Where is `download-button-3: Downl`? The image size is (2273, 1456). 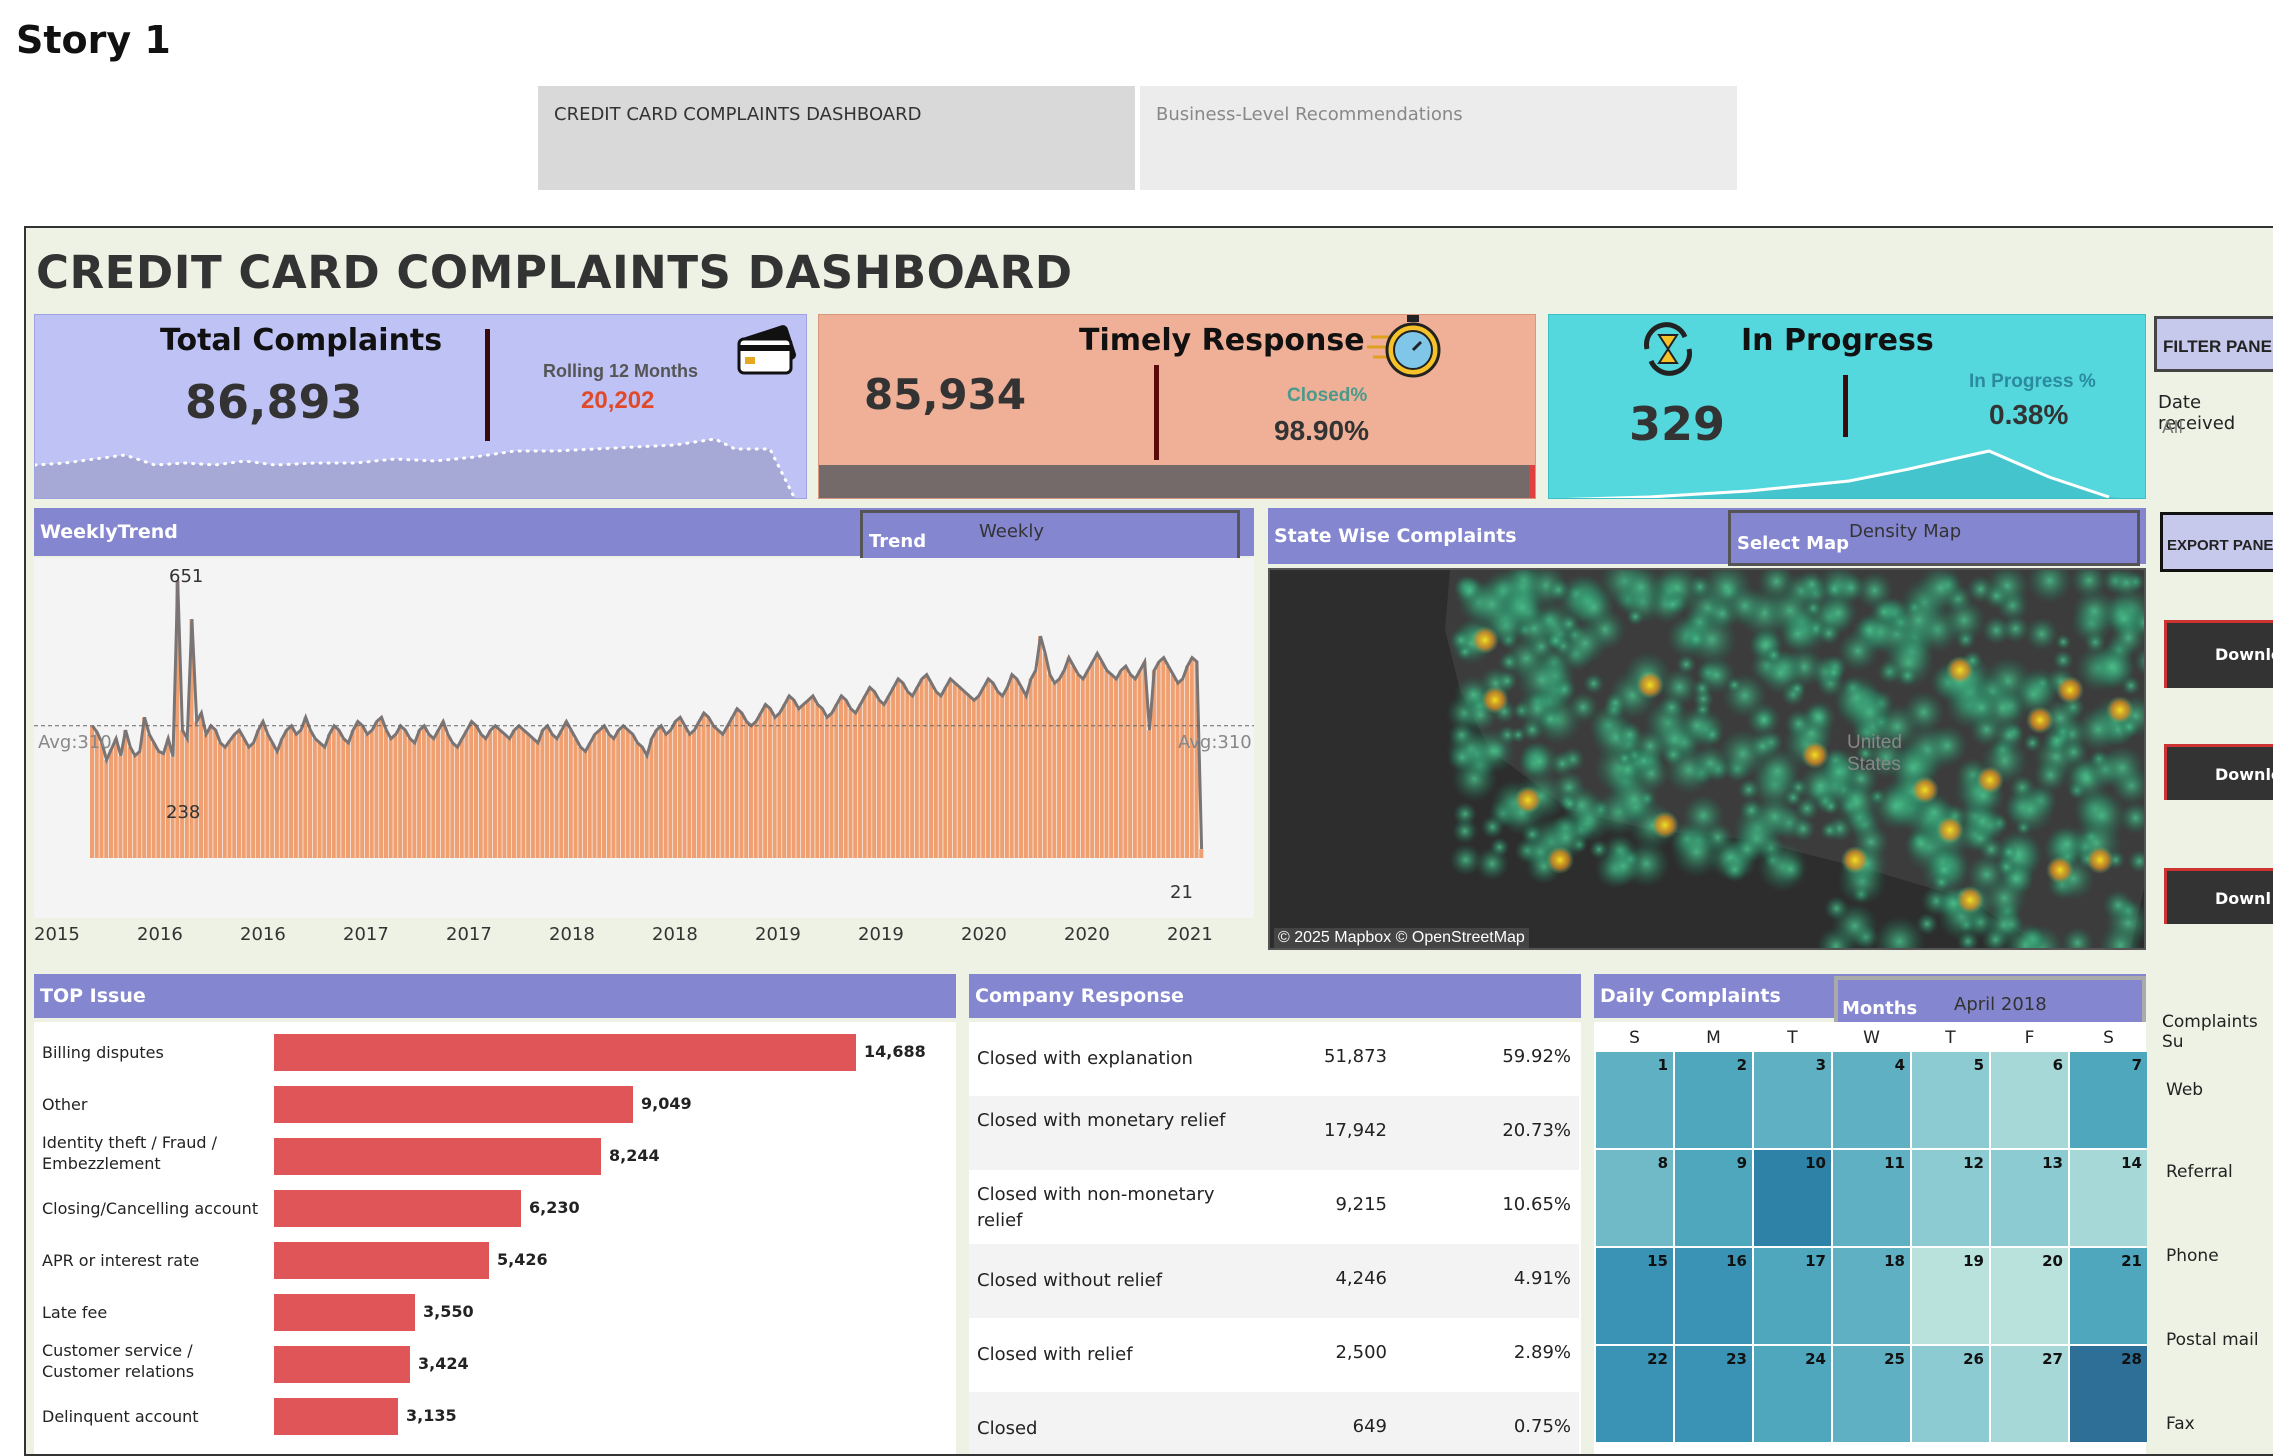
download-button-3: Downl is located at coordinates (2218, 896).